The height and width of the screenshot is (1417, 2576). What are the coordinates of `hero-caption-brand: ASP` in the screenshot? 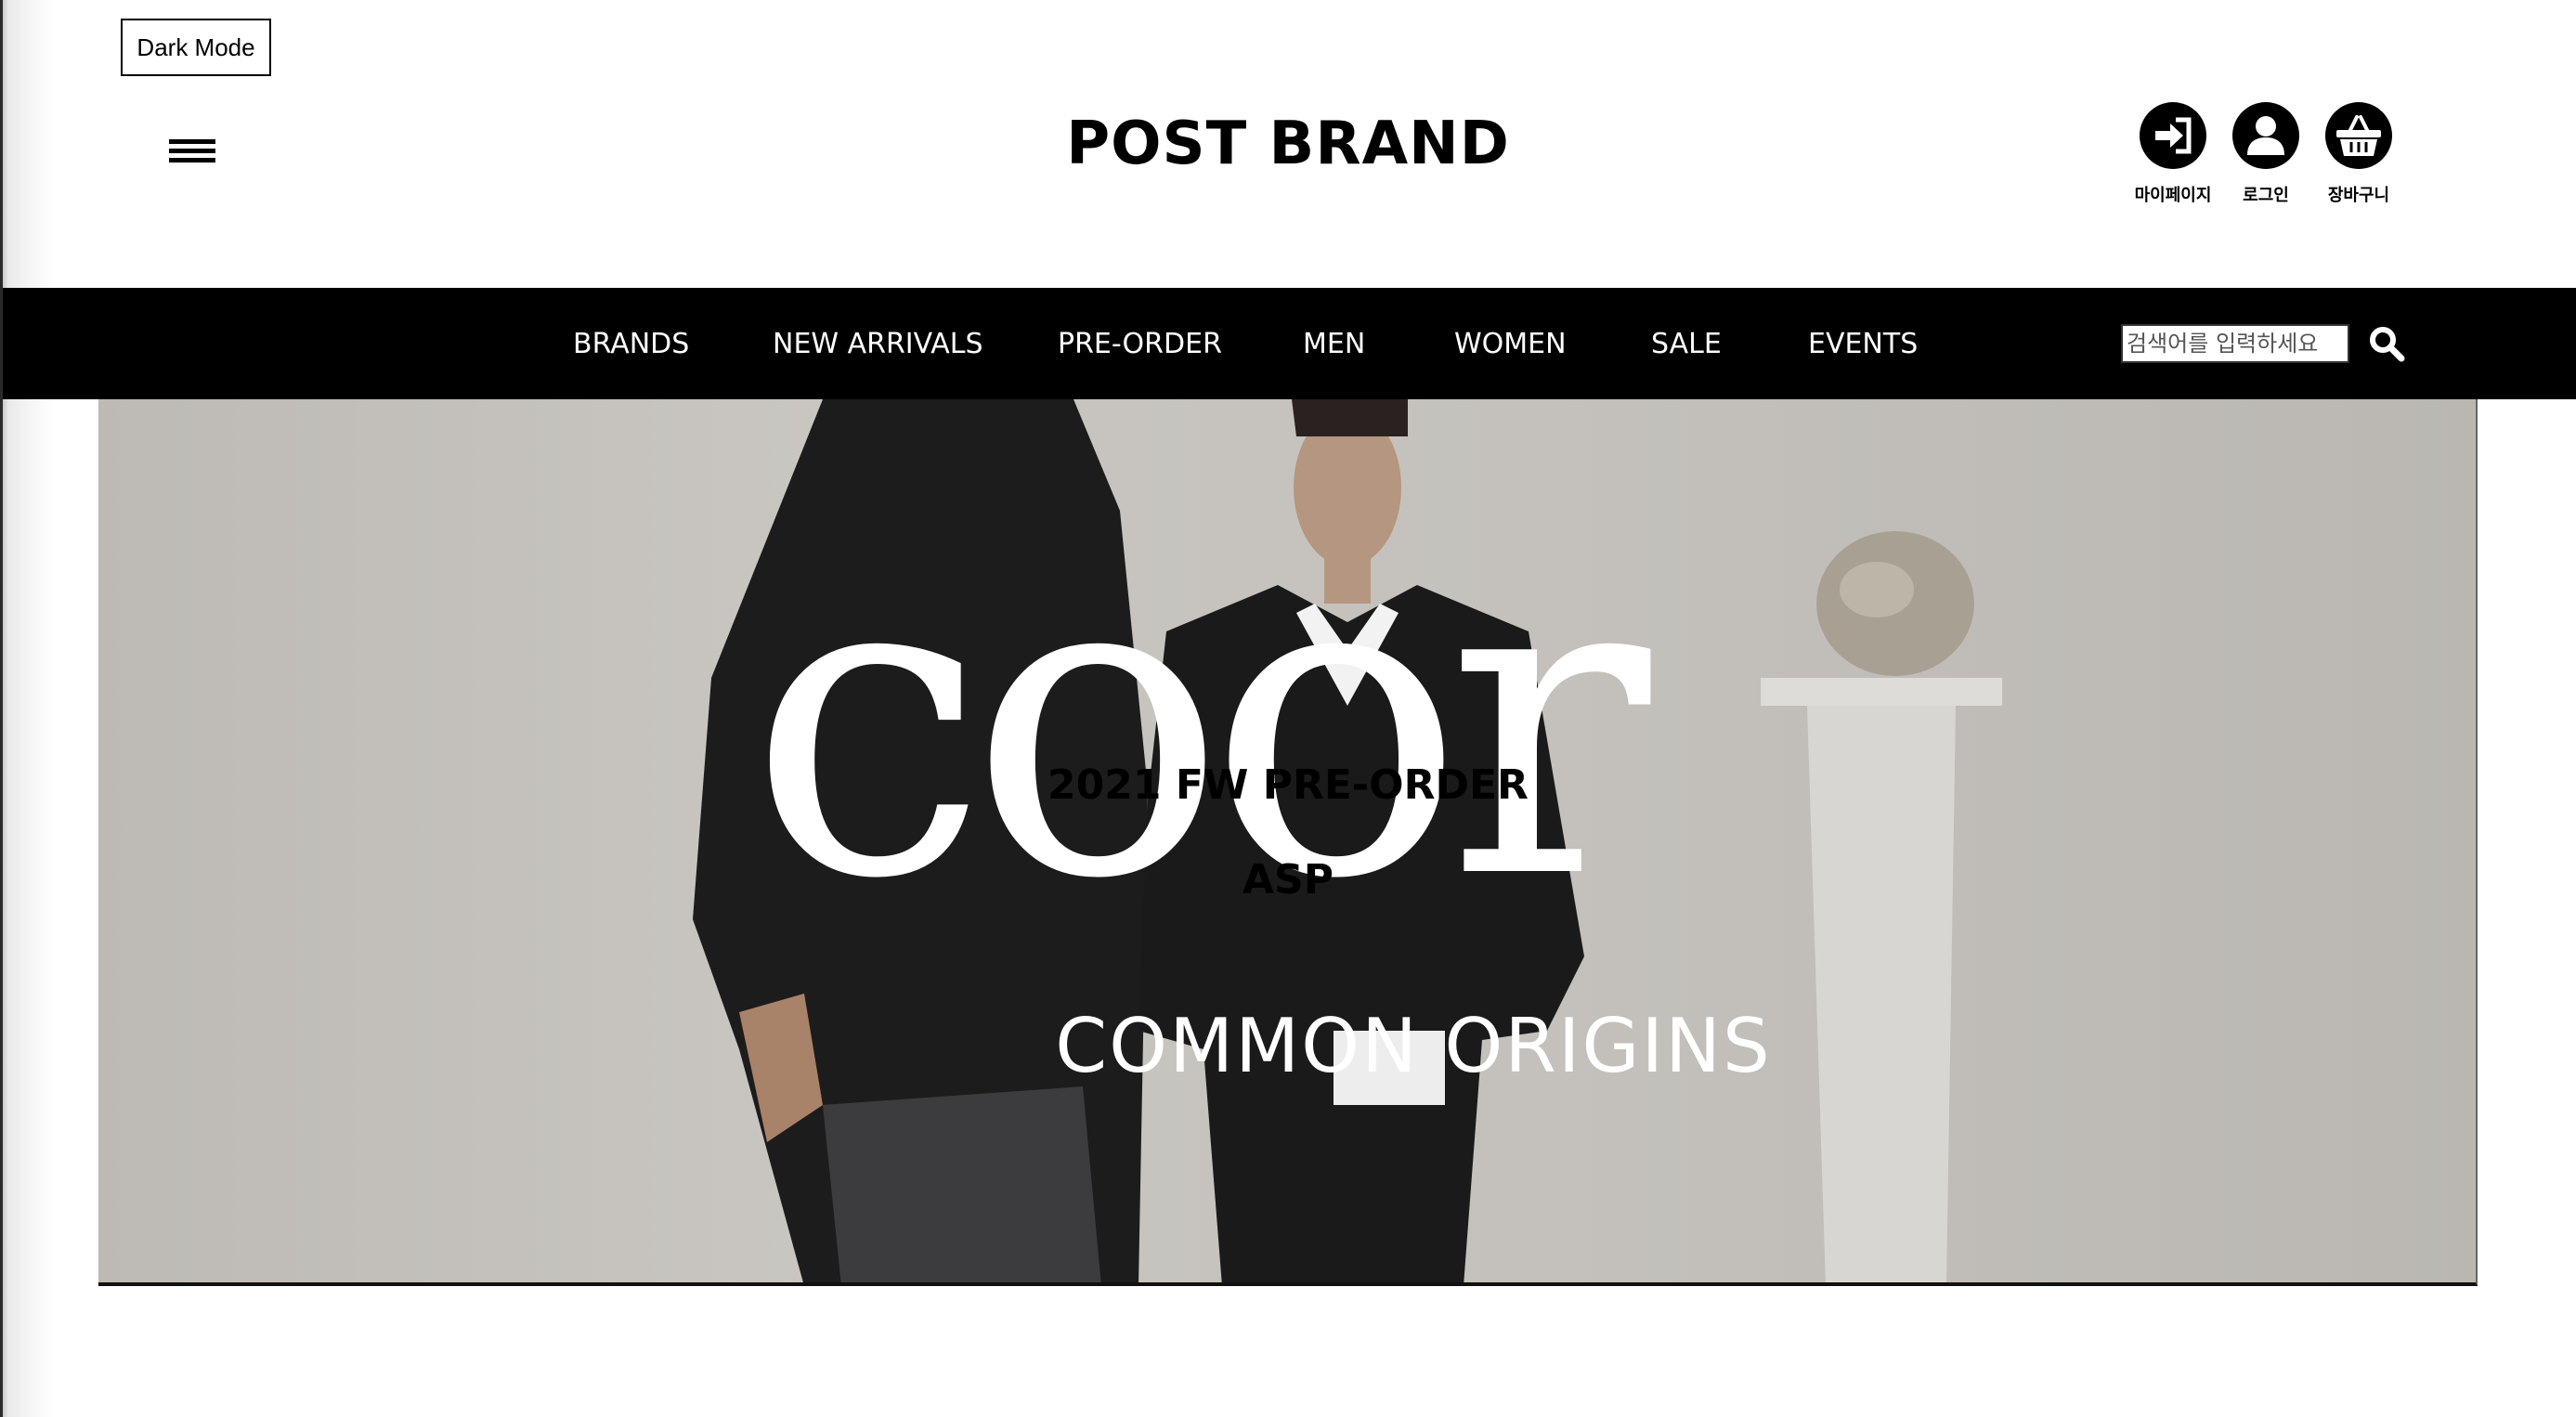 It's located at (1288, 880).